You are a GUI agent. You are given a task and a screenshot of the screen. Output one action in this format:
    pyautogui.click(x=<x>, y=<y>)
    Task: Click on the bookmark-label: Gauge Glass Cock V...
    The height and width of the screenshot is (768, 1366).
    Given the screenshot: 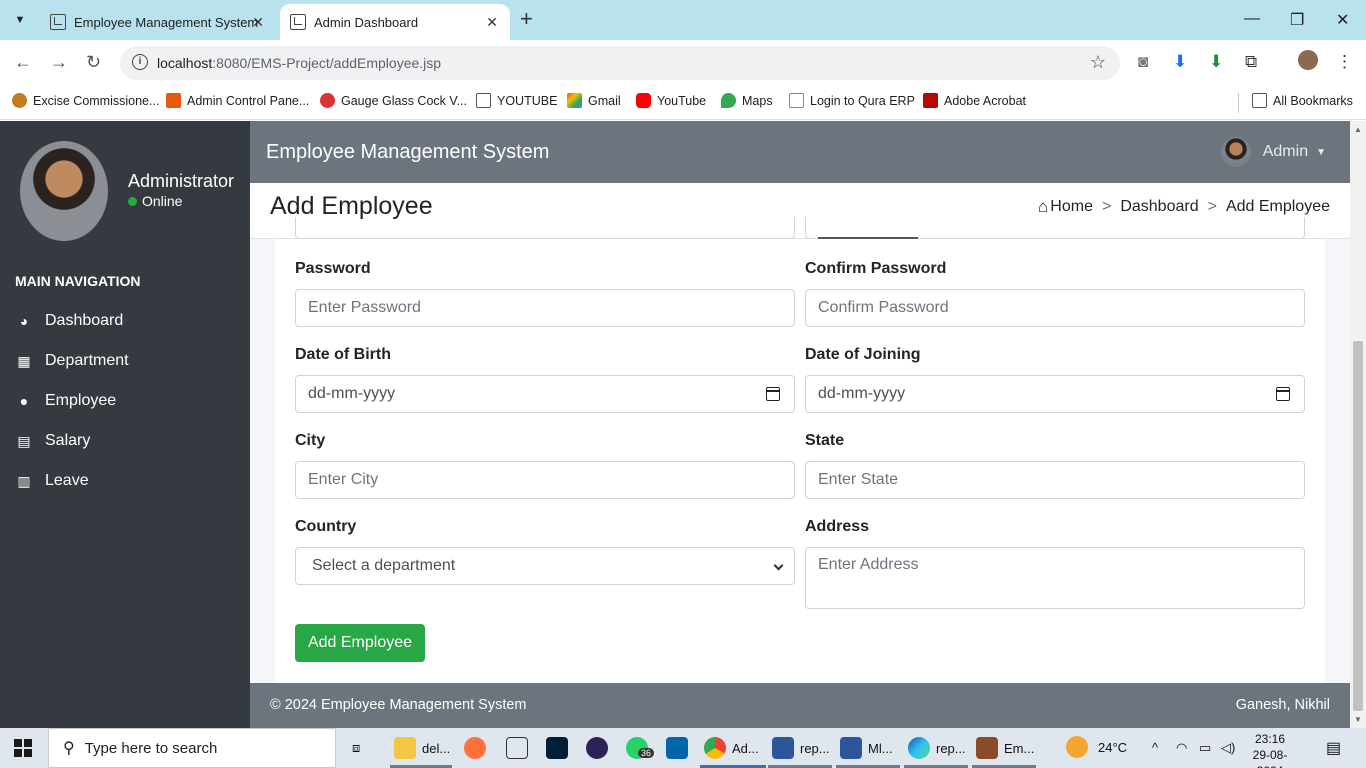 What is the action you would take?
    pyautogui.click(x=404, y=100)
    